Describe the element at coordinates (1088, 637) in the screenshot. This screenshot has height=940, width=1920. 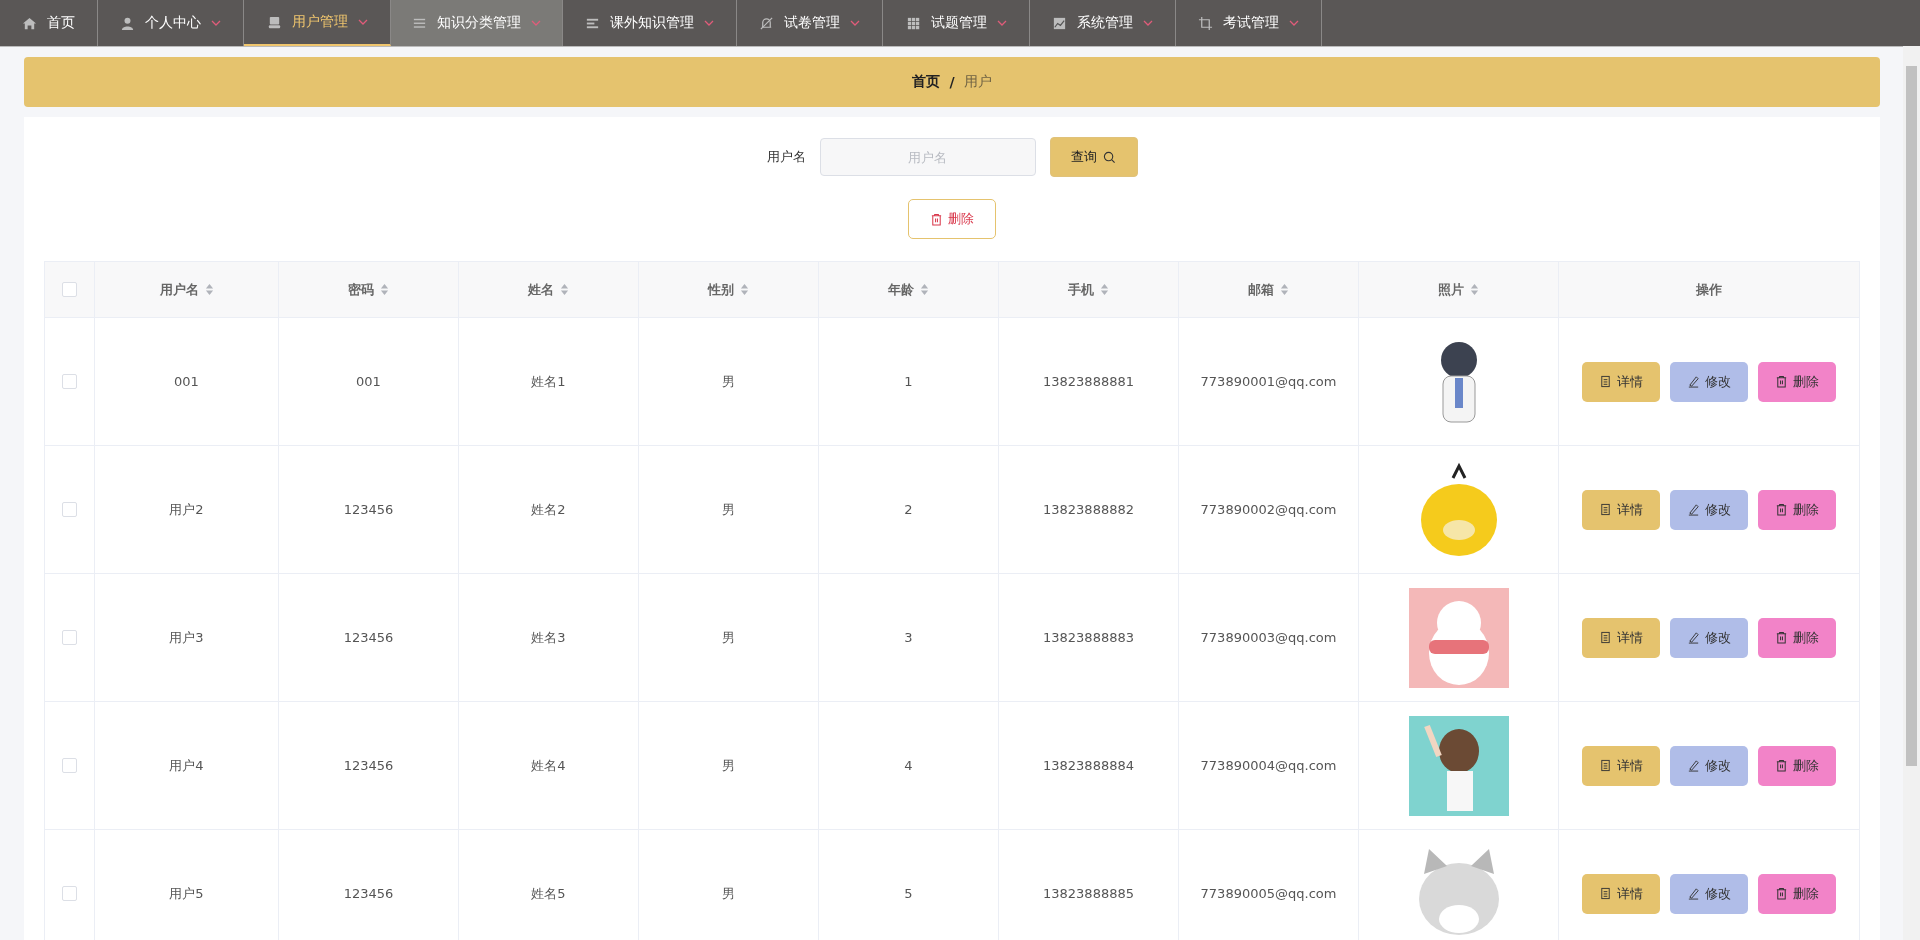
I see `table-cell: 13823888883` at that location.